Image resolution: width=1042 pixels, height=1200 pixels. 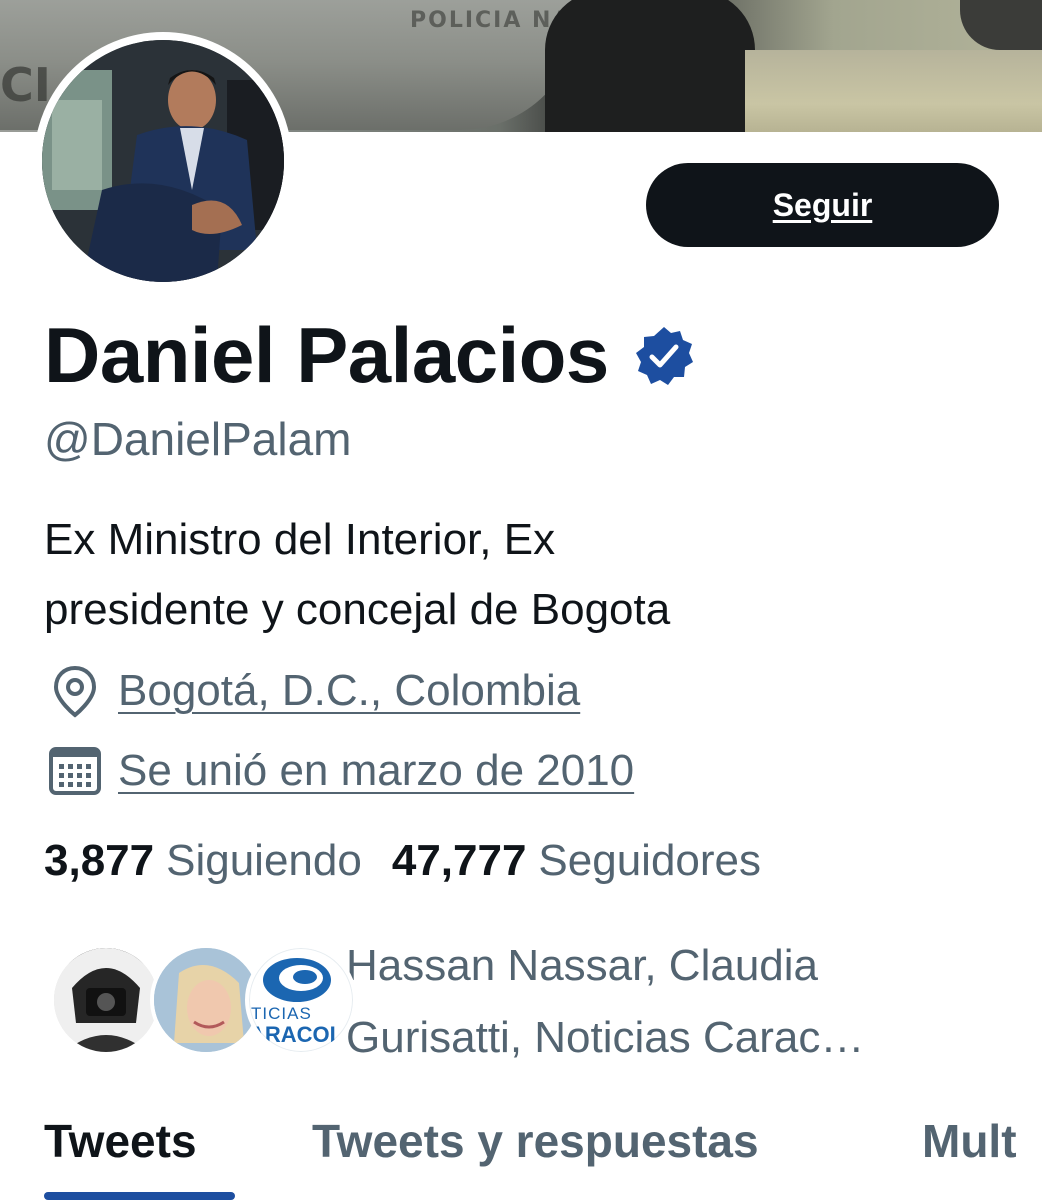 What do you see at coordinates (281, 1013) in the screenshot?
I see `logo-text: TICIAS` at bounding box center [281, 1013].